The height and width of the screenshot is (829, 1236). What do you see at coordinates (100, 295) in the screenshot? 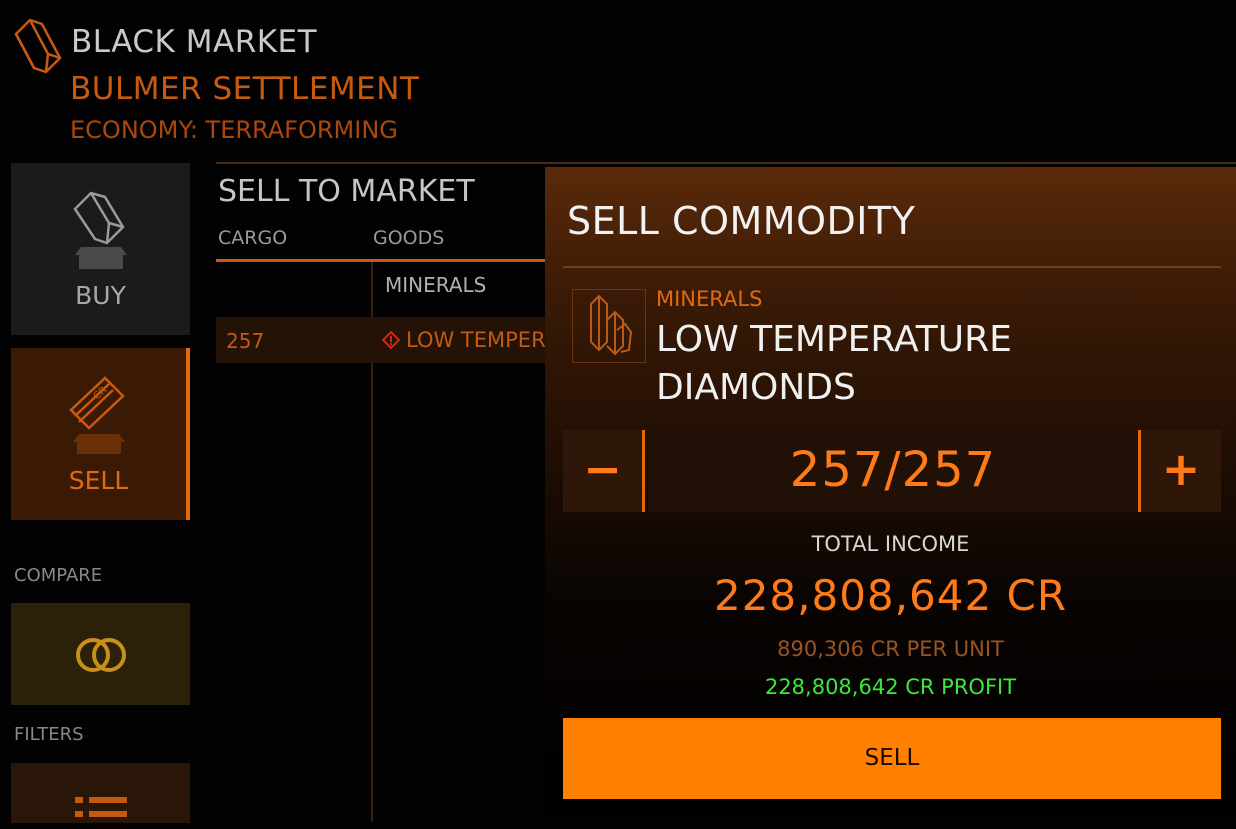
I see `buy-label: BUY` at bounding box center [100, 295].